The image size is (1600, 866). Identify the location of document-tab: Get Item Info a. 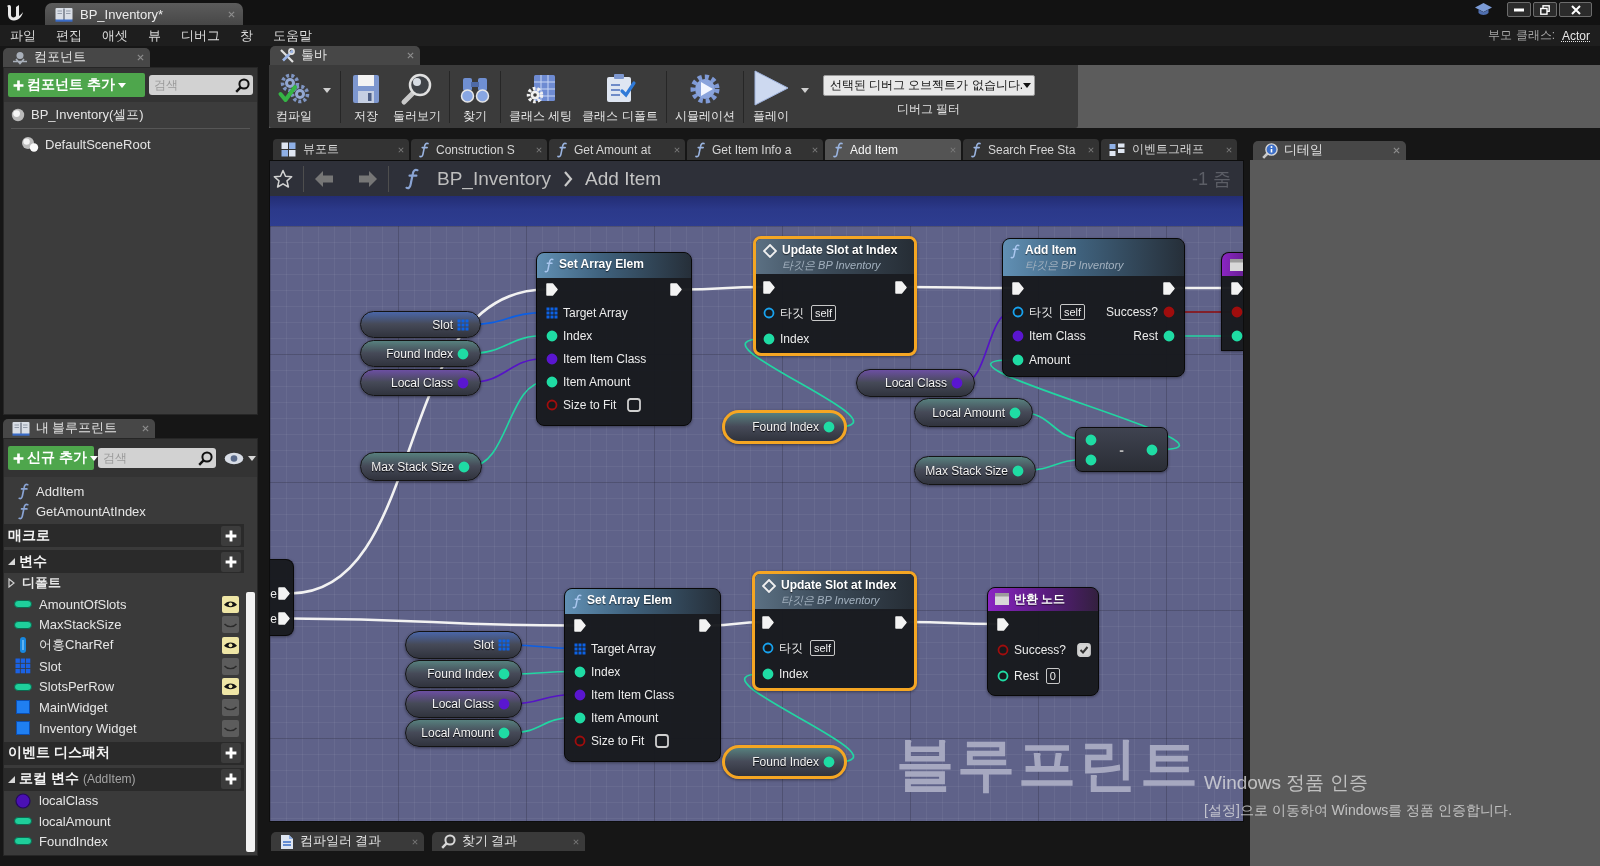
(755, 149).